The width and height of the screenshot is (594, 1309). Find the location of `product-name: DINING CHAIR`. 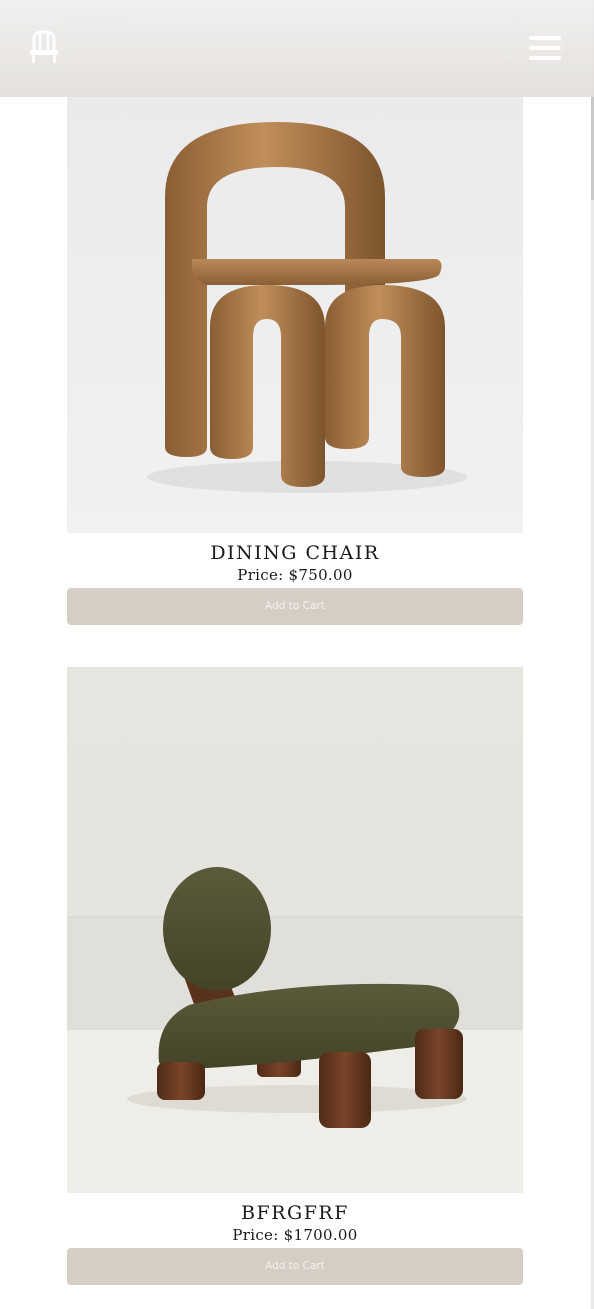

product-name: DINING CHAIR is located at coordinates (295, 553).